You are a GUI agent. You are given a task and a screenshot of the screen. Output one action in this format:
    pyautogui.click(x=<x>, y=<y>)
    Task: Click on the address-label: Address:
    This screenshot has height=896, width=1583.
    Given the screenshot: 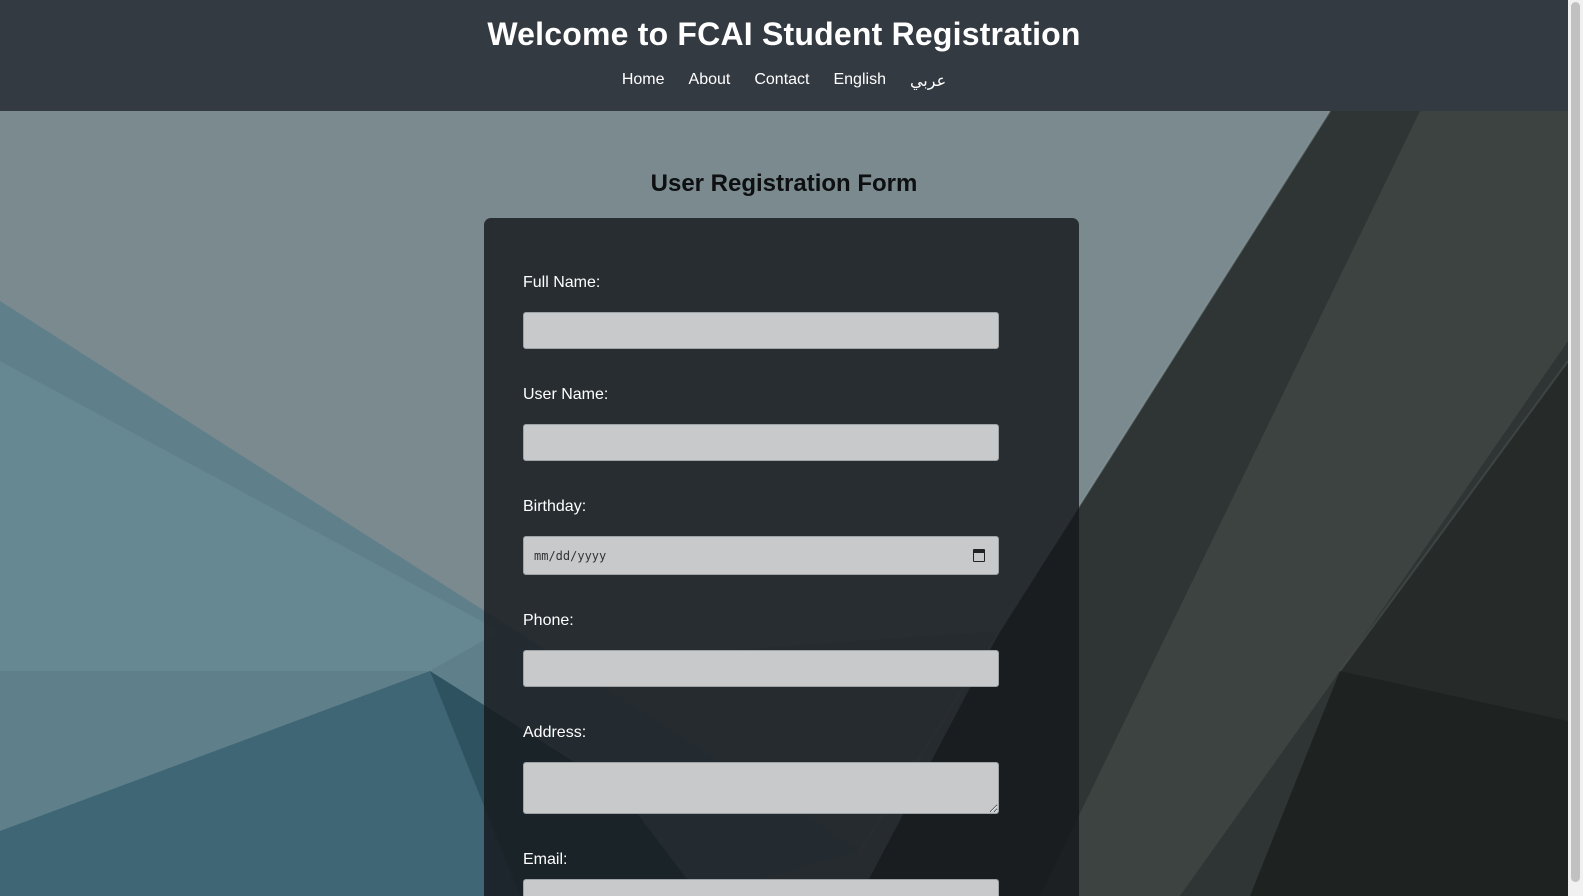 What is the action you would take?
    pyautogui.click(x=555, y=732)
    